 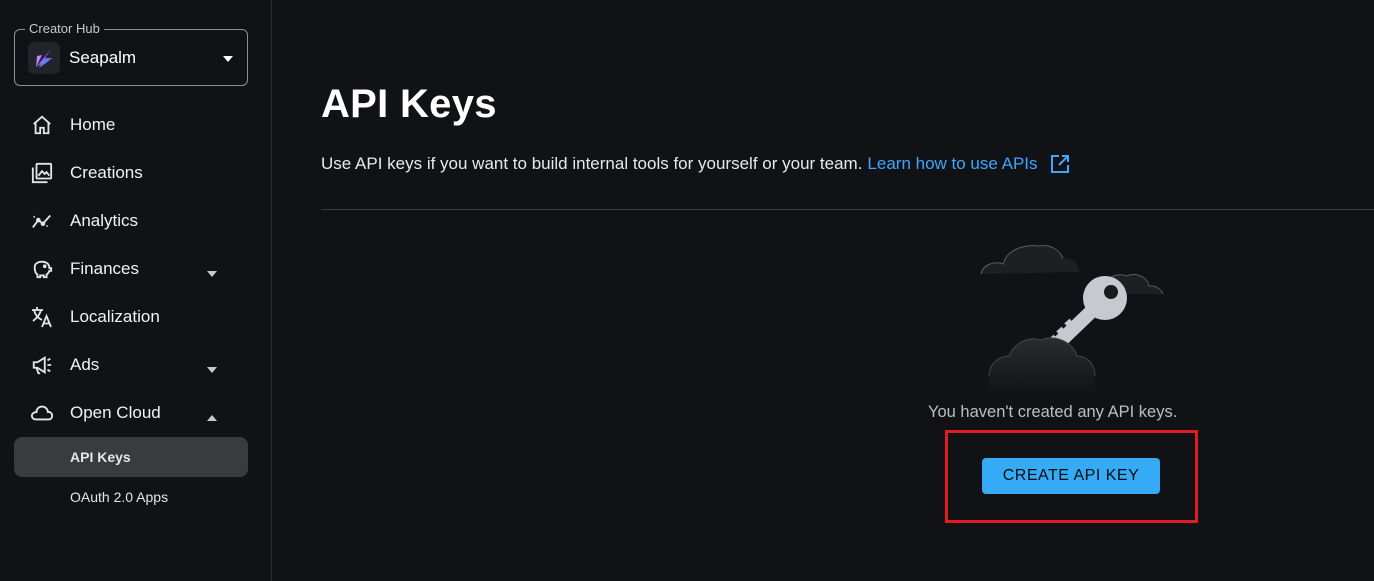 I want to click on sidebar-item-creations: Creations, so click(x=136, y=173).